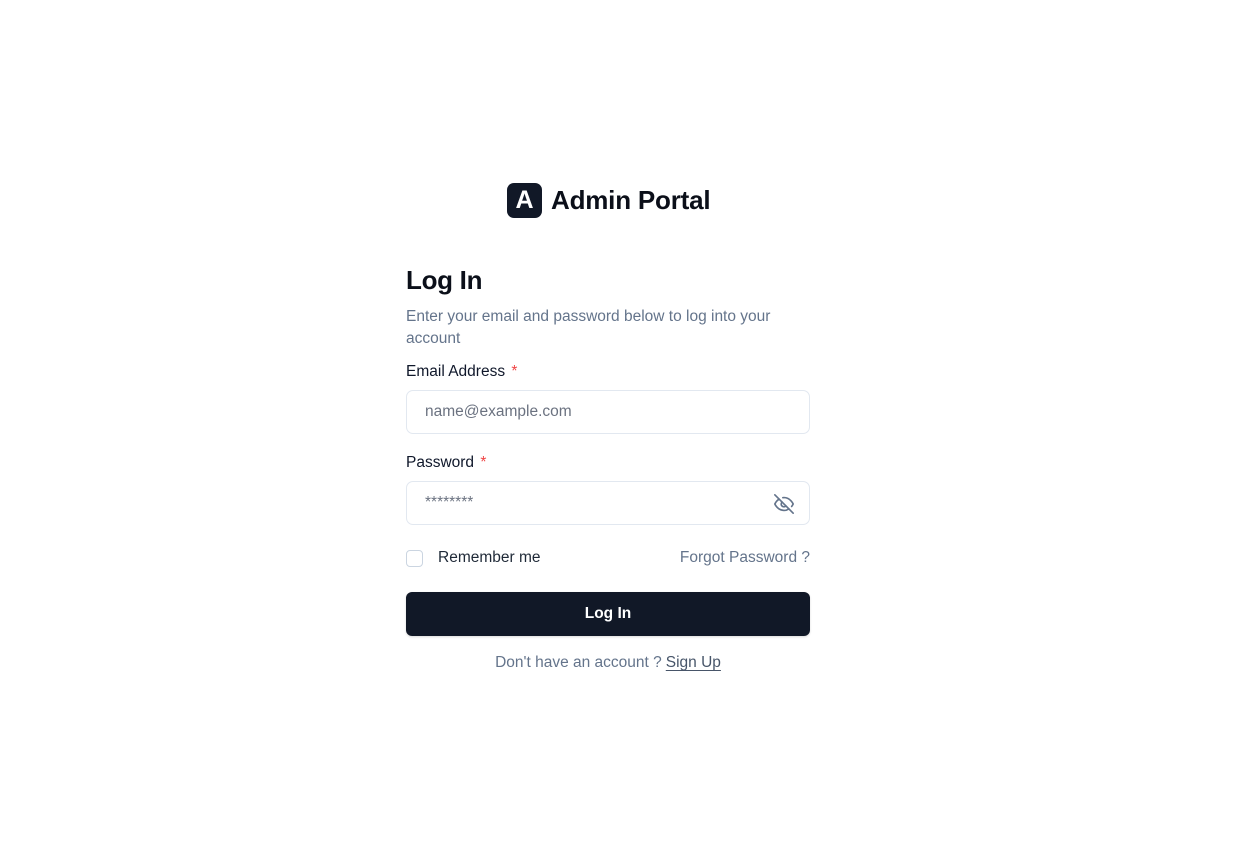 The height and width of the screenshot is (847, 1244). I want to click on email-label: Email Address *, so click(608, 372).